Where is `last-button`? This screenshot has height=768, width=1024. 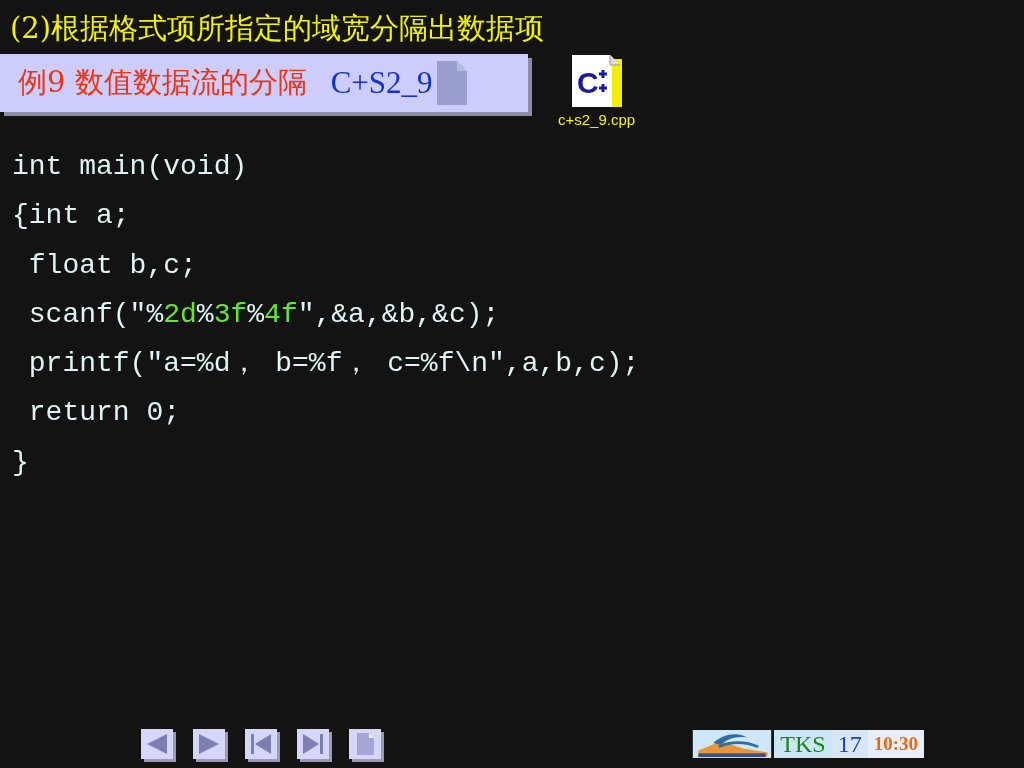 last-button is located at coordinates (313, 744).